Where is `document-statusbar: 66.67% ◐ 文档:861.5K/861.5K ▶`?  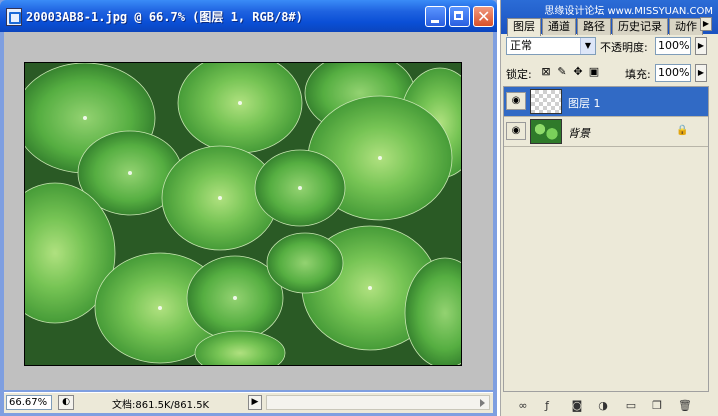
document-statusbar: 66.67% ◐ 文档:861.5K/861.5K ▶ is located at coordinates (248, 402).